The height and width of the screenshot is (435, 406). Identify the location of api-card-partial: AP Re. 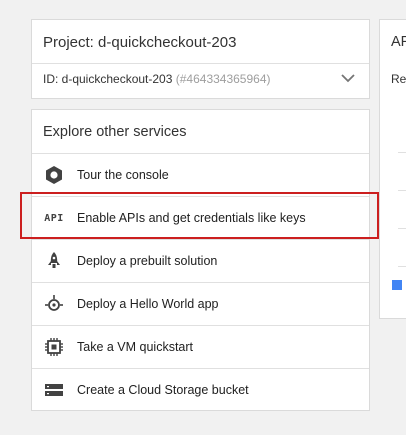
(392, 169).